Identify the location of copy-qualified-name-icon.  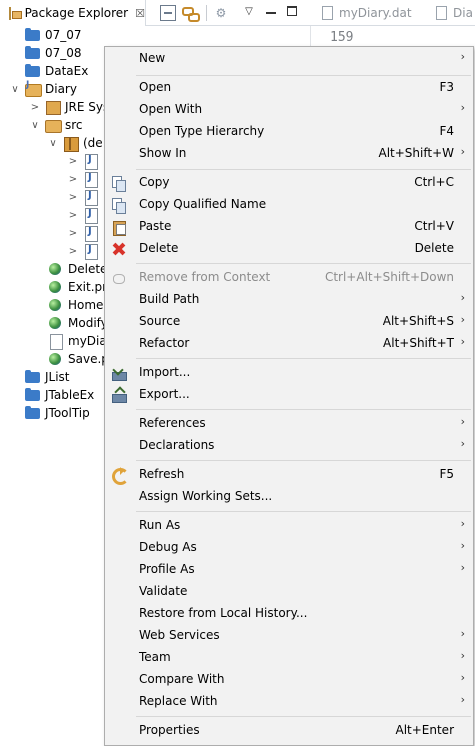
(119, 205).